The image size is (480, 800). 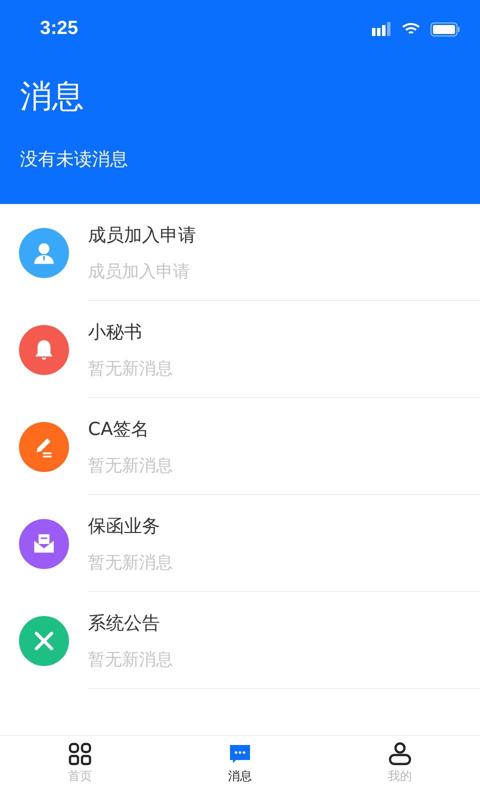 What do you see at coordinates (284, 333) in the screenshot?
I see `message-title: 小秘书` at bounding box center [284, 333].